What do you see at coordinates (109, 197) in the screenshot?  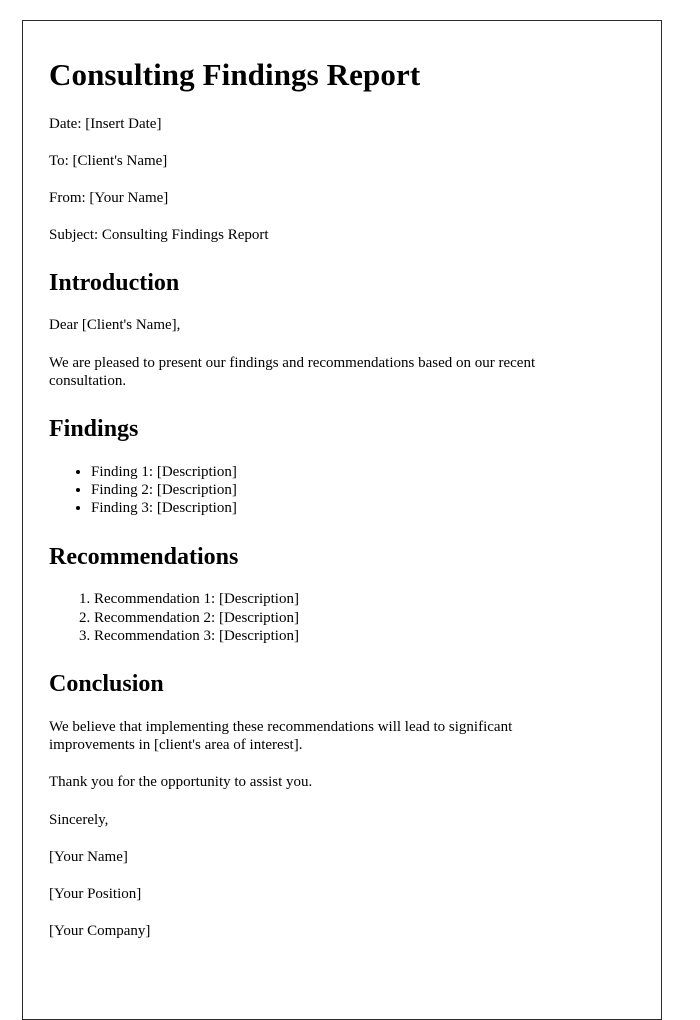 I see `metadata-from: From: [Your Name]` at bounding box center [109, 197].